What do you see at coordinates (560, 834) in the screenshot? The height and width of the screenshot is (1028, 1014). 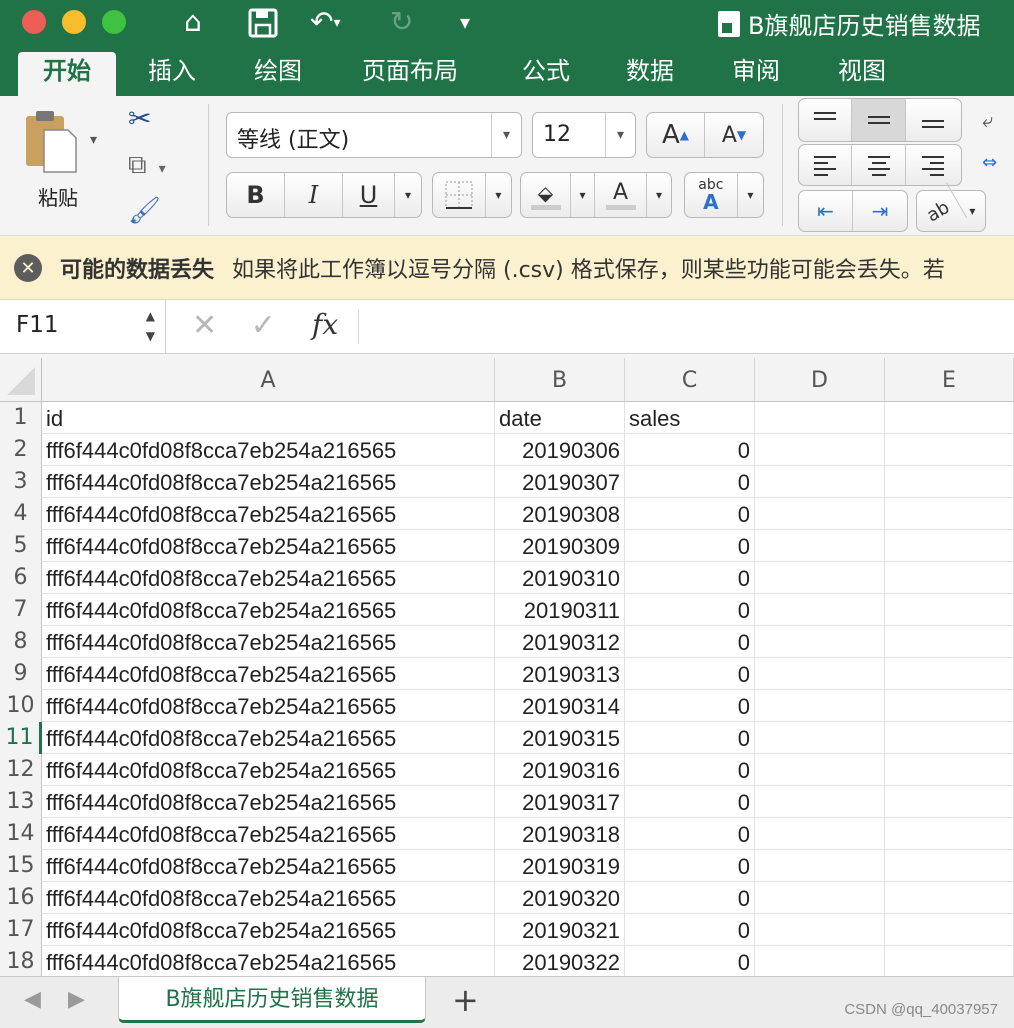 I see `cell-date: 20190318` at bounding box center [560, 834].